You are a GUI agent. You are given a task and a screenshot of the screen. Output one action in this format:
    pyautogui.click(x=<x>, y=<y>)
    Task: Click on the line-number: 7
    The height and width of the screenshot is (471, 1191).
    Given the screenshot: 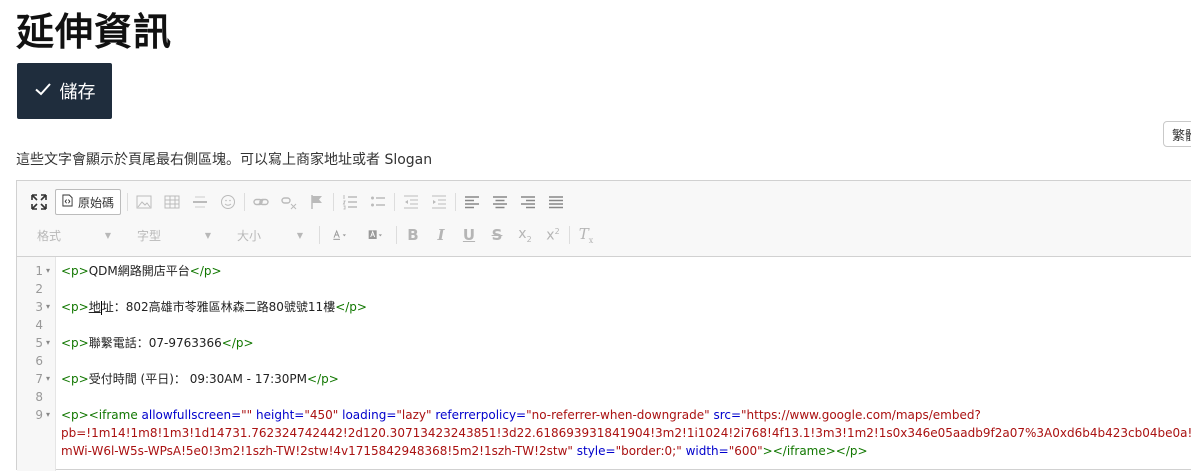 What is the action you would take?
    pyautogui.click(x=39, y=379)
    